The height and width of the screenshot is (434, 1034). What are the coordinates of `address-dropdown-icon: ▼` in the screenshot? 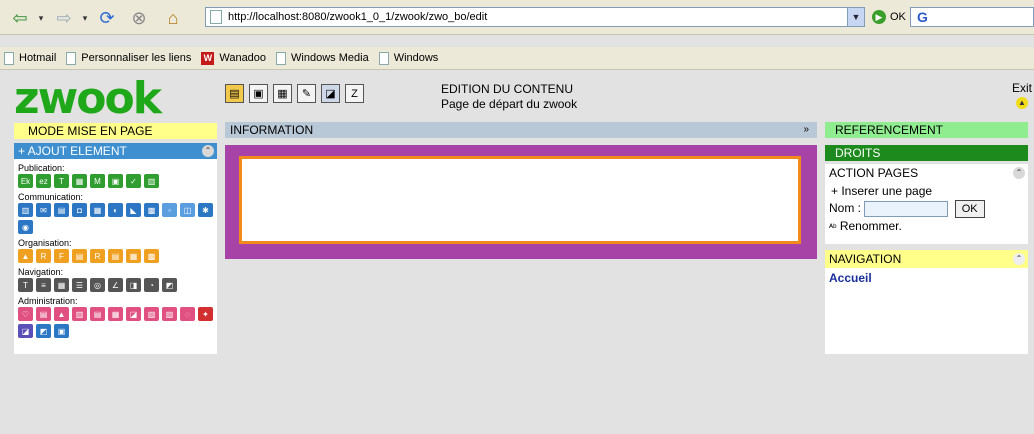 It's located at (855, 17).